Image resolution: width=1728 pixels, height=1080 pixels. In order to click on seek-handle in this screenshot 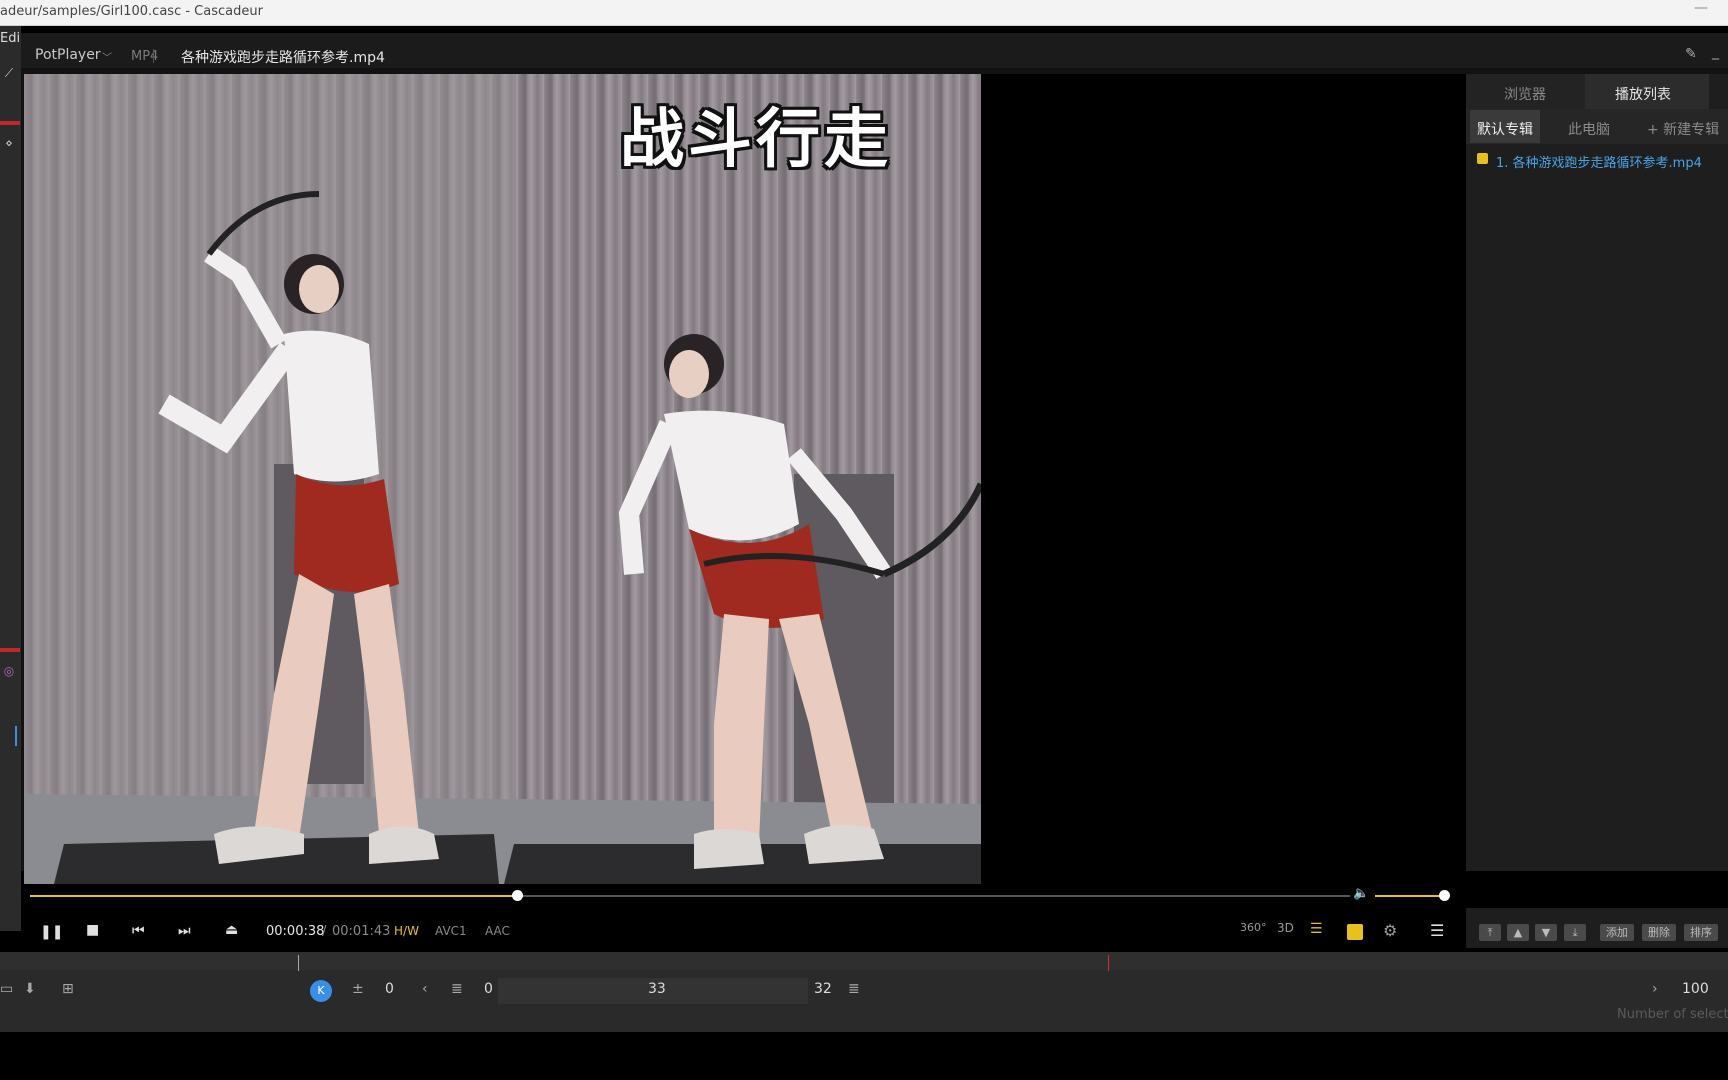, I will do `click(517, 895)`.